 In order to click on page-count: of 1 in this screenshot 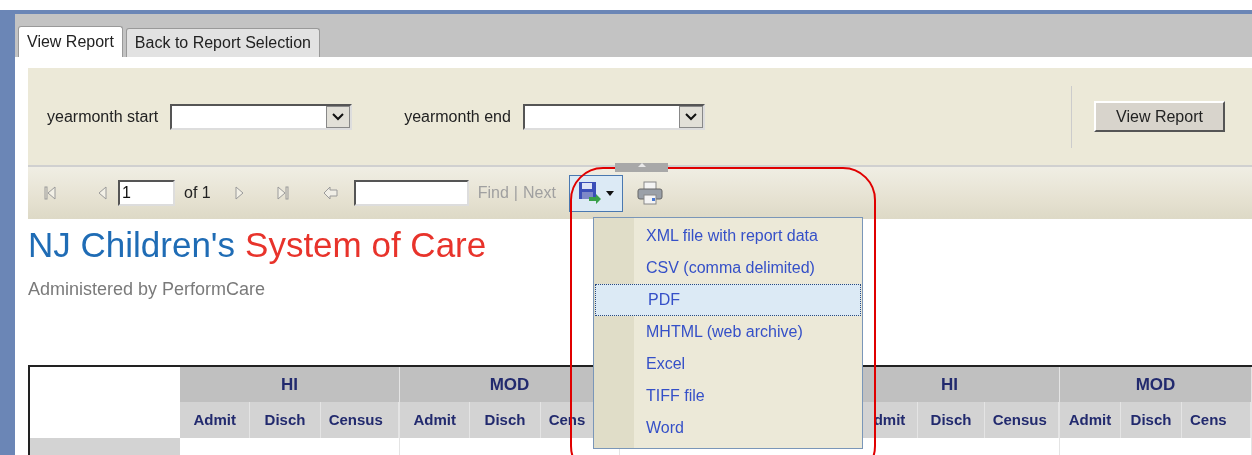, I will do `click(197, 193)`.